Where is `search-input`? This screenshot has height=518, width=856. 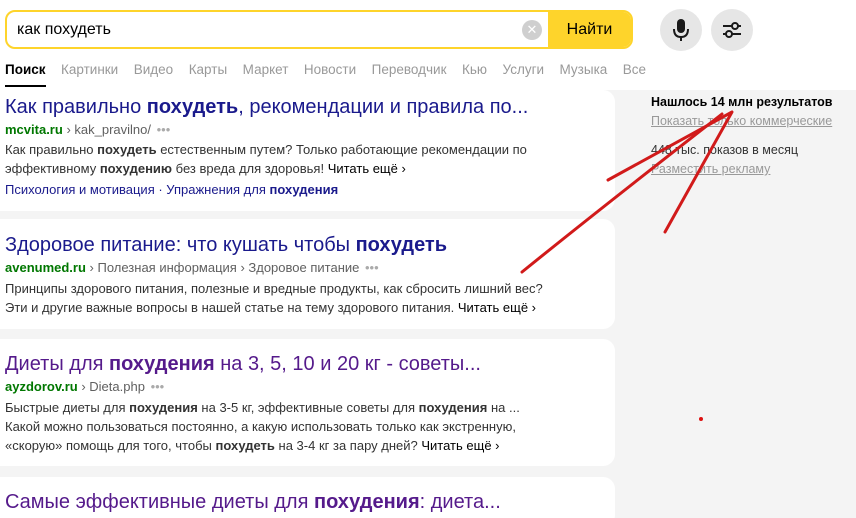 search-input is located at coordinates (267, 29).